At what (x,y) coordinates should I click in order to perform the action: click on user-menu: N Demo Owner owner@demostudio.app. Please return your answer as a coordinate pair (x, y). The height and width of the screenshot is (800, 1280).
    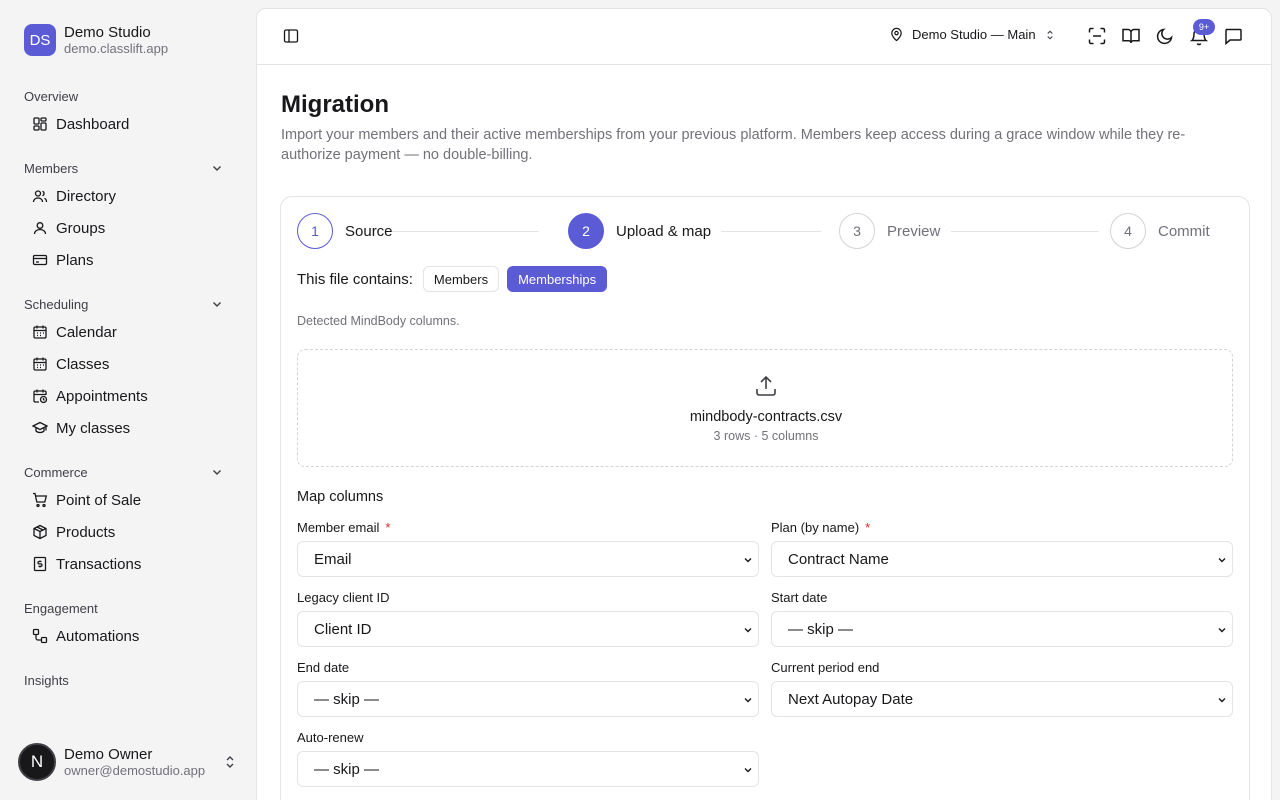
    Looking at the image, I should click on (128, 762).